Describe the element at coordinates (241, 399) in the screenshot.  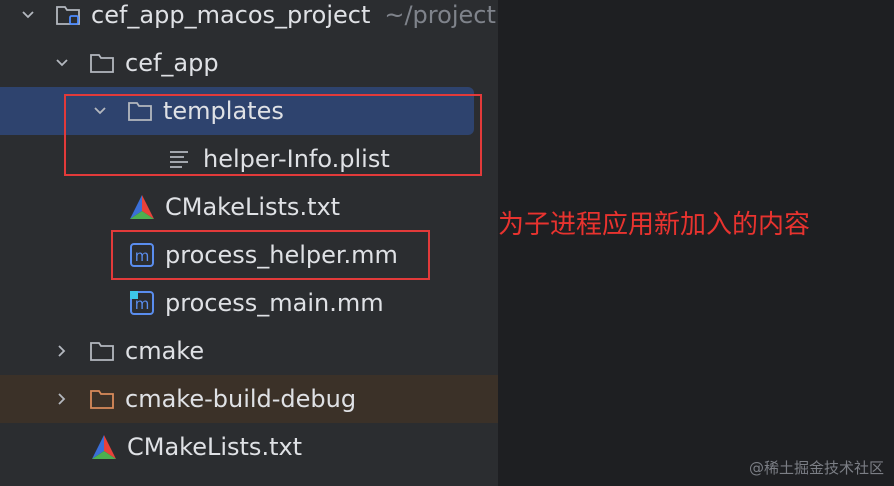
I see `item-label: cmake-build-debug` at that location.